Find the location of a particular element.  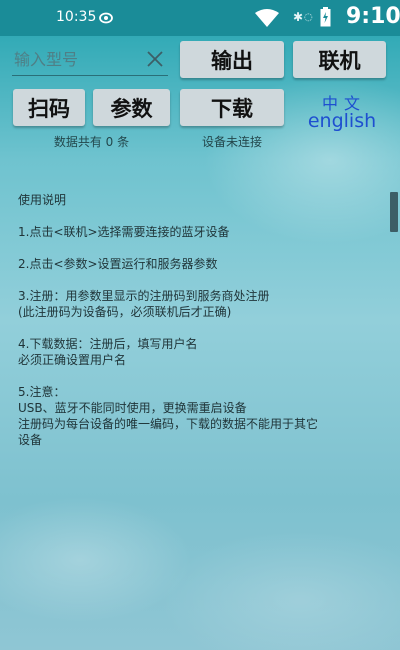

eye-icon is located at coordinates (106, 18).